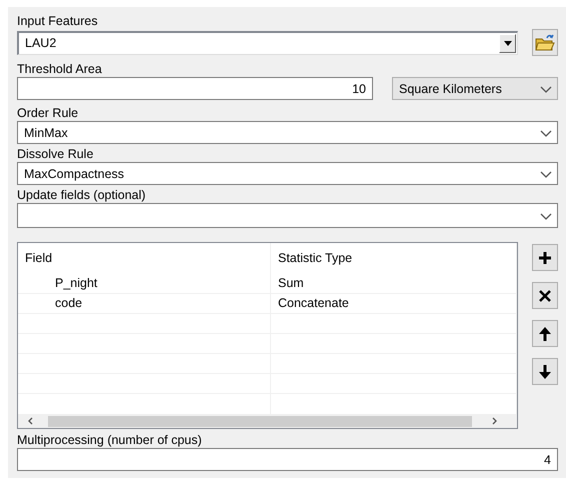  Describe the element at coordinates (144, 283) in the screenshot. I see `table-cell: P_night` at that location.